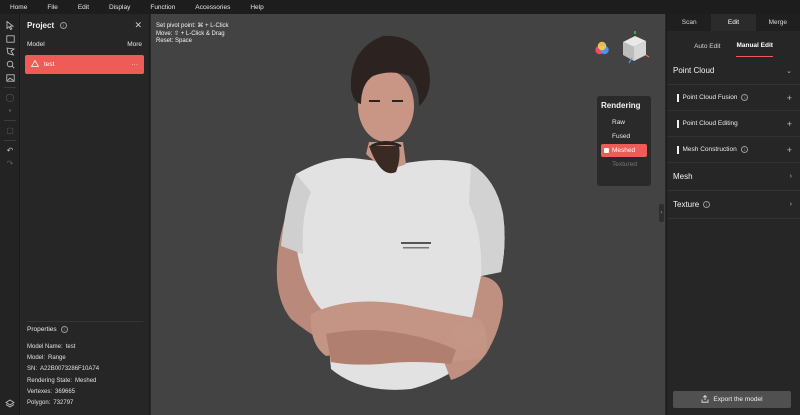 This screenshot has width=800, height=415. Describe the element at coordinates (10, 150) in the screenshot. I see `undo-icon: ↶` at that location.